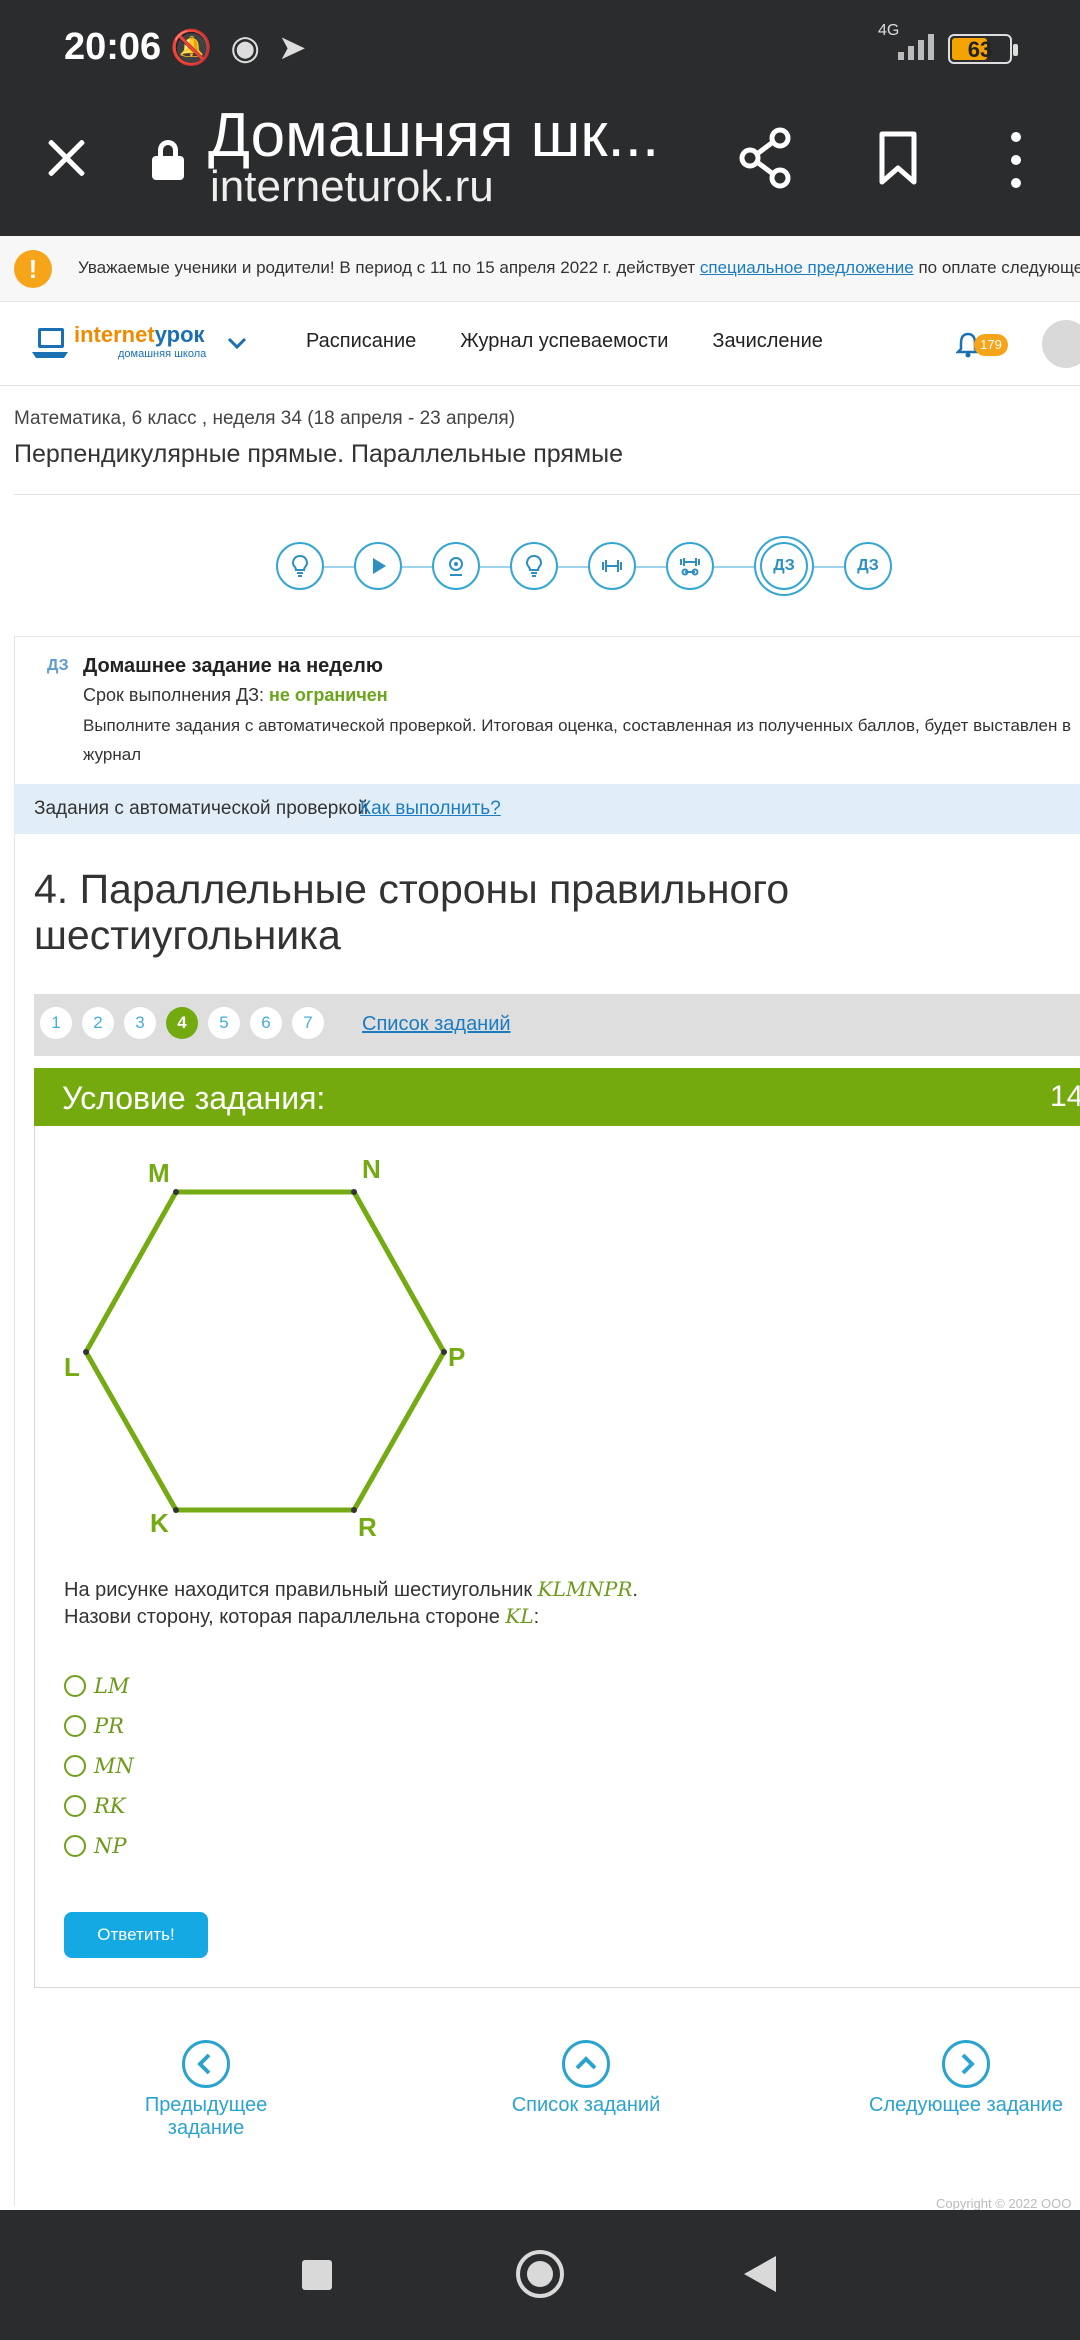 The image size is (1080, 2340). Describe the element at coordinates (784, 566) in the screenshot. I see `step-homework-active: ДЗ` at that location.